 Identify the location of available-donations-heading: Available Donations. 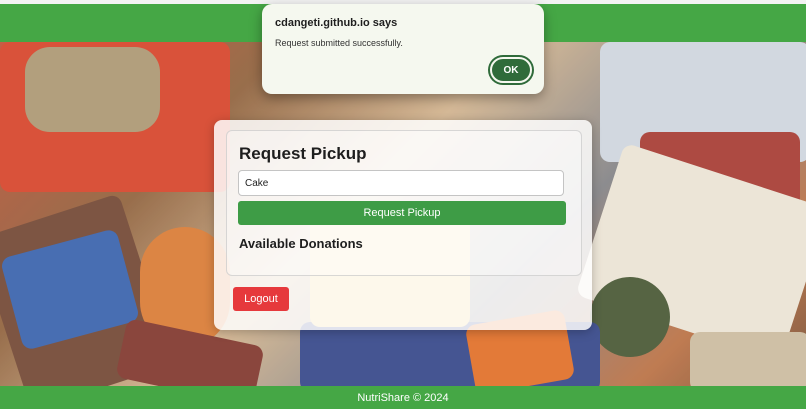
(301, 243).